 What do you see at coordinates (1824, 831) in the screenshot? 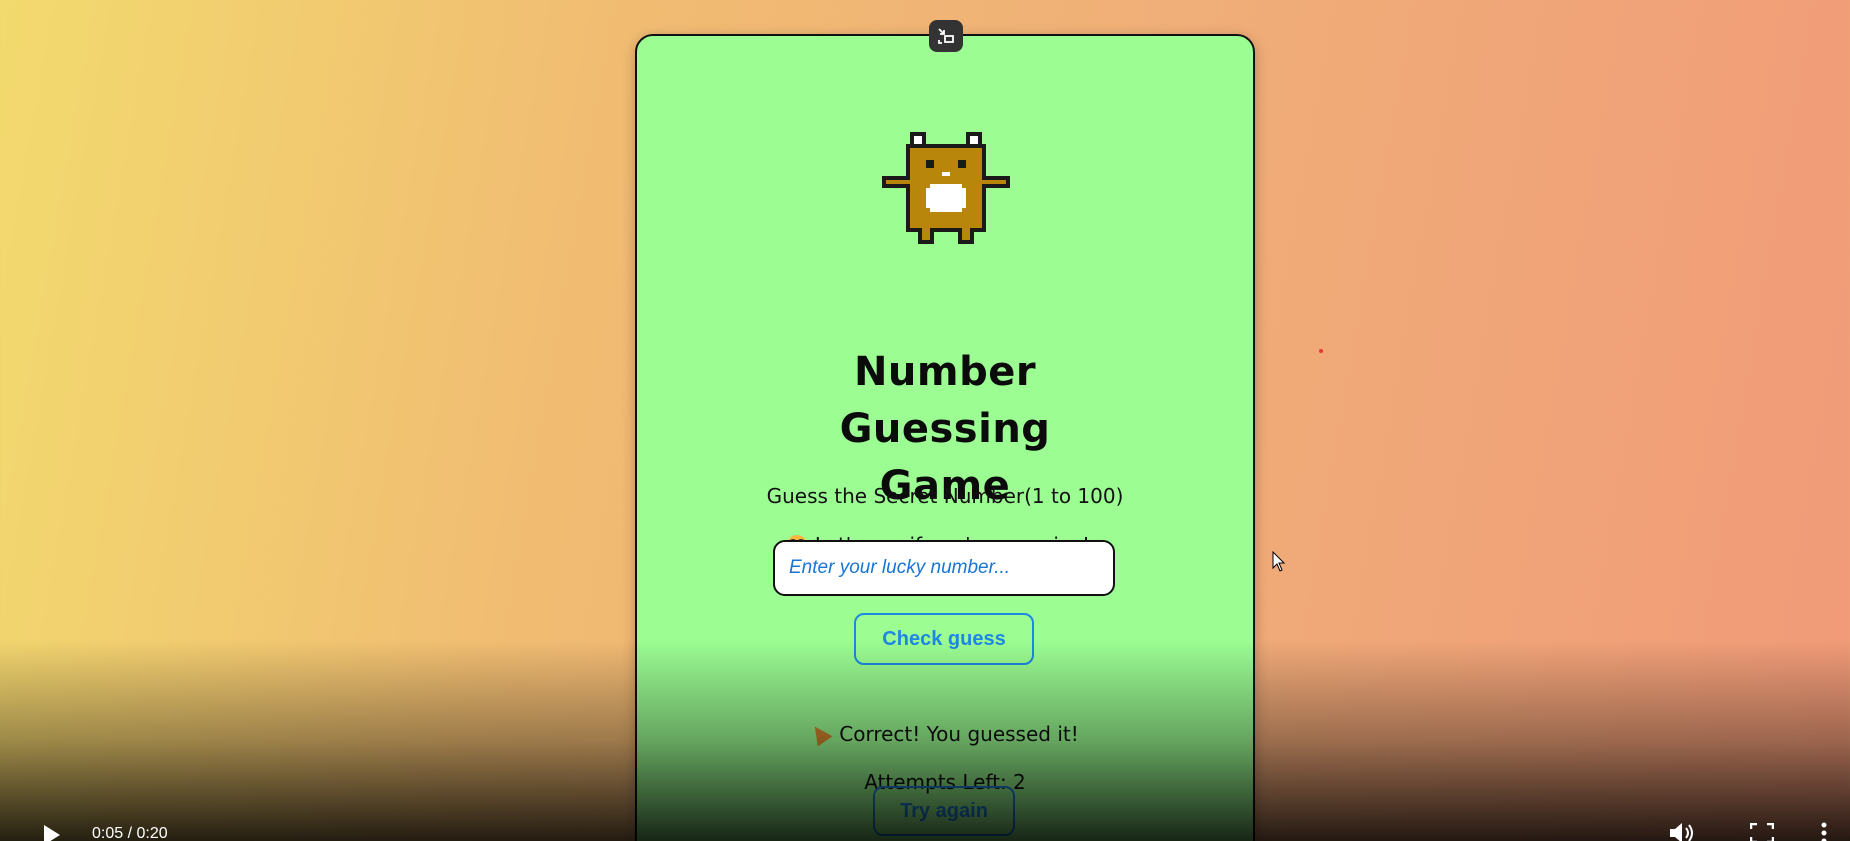
I see `more-options-icon` at bounding box center [1824, 831].